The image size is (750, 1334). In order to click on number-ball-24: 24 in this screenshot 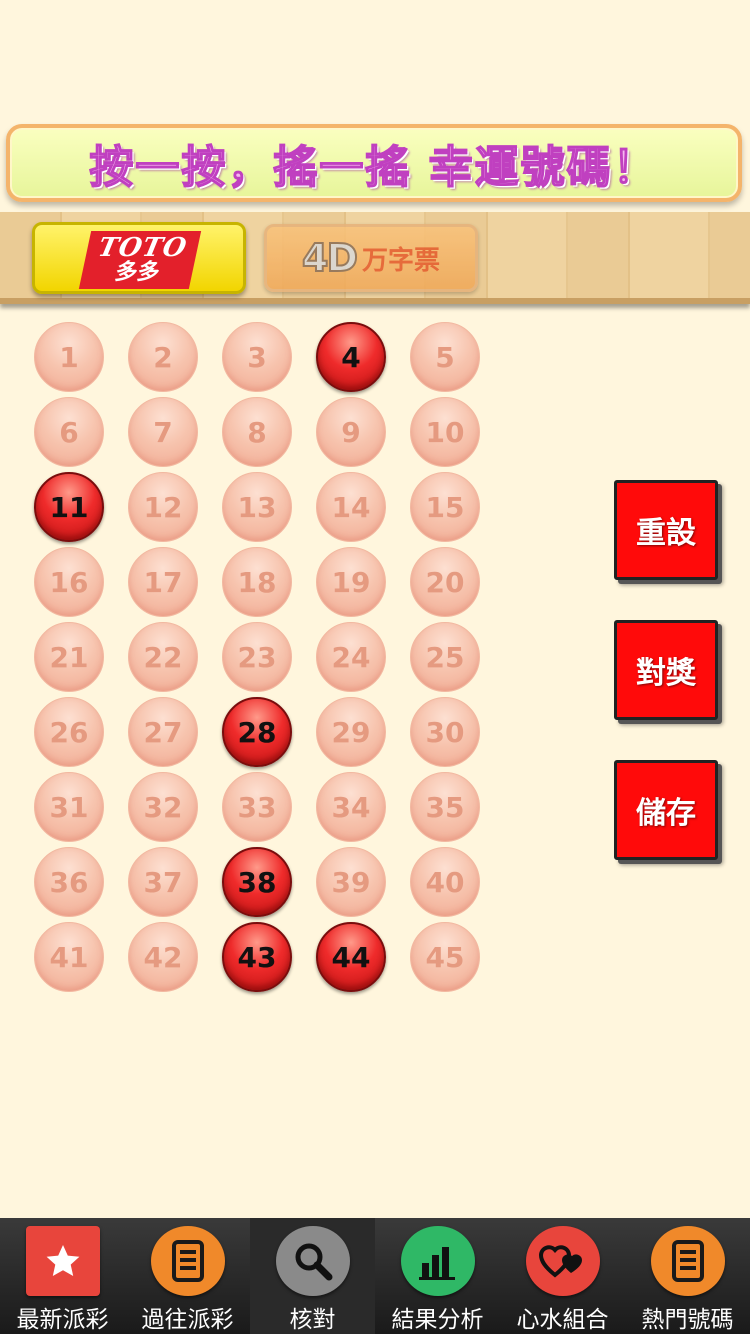, I will do `click(351, 657)`.